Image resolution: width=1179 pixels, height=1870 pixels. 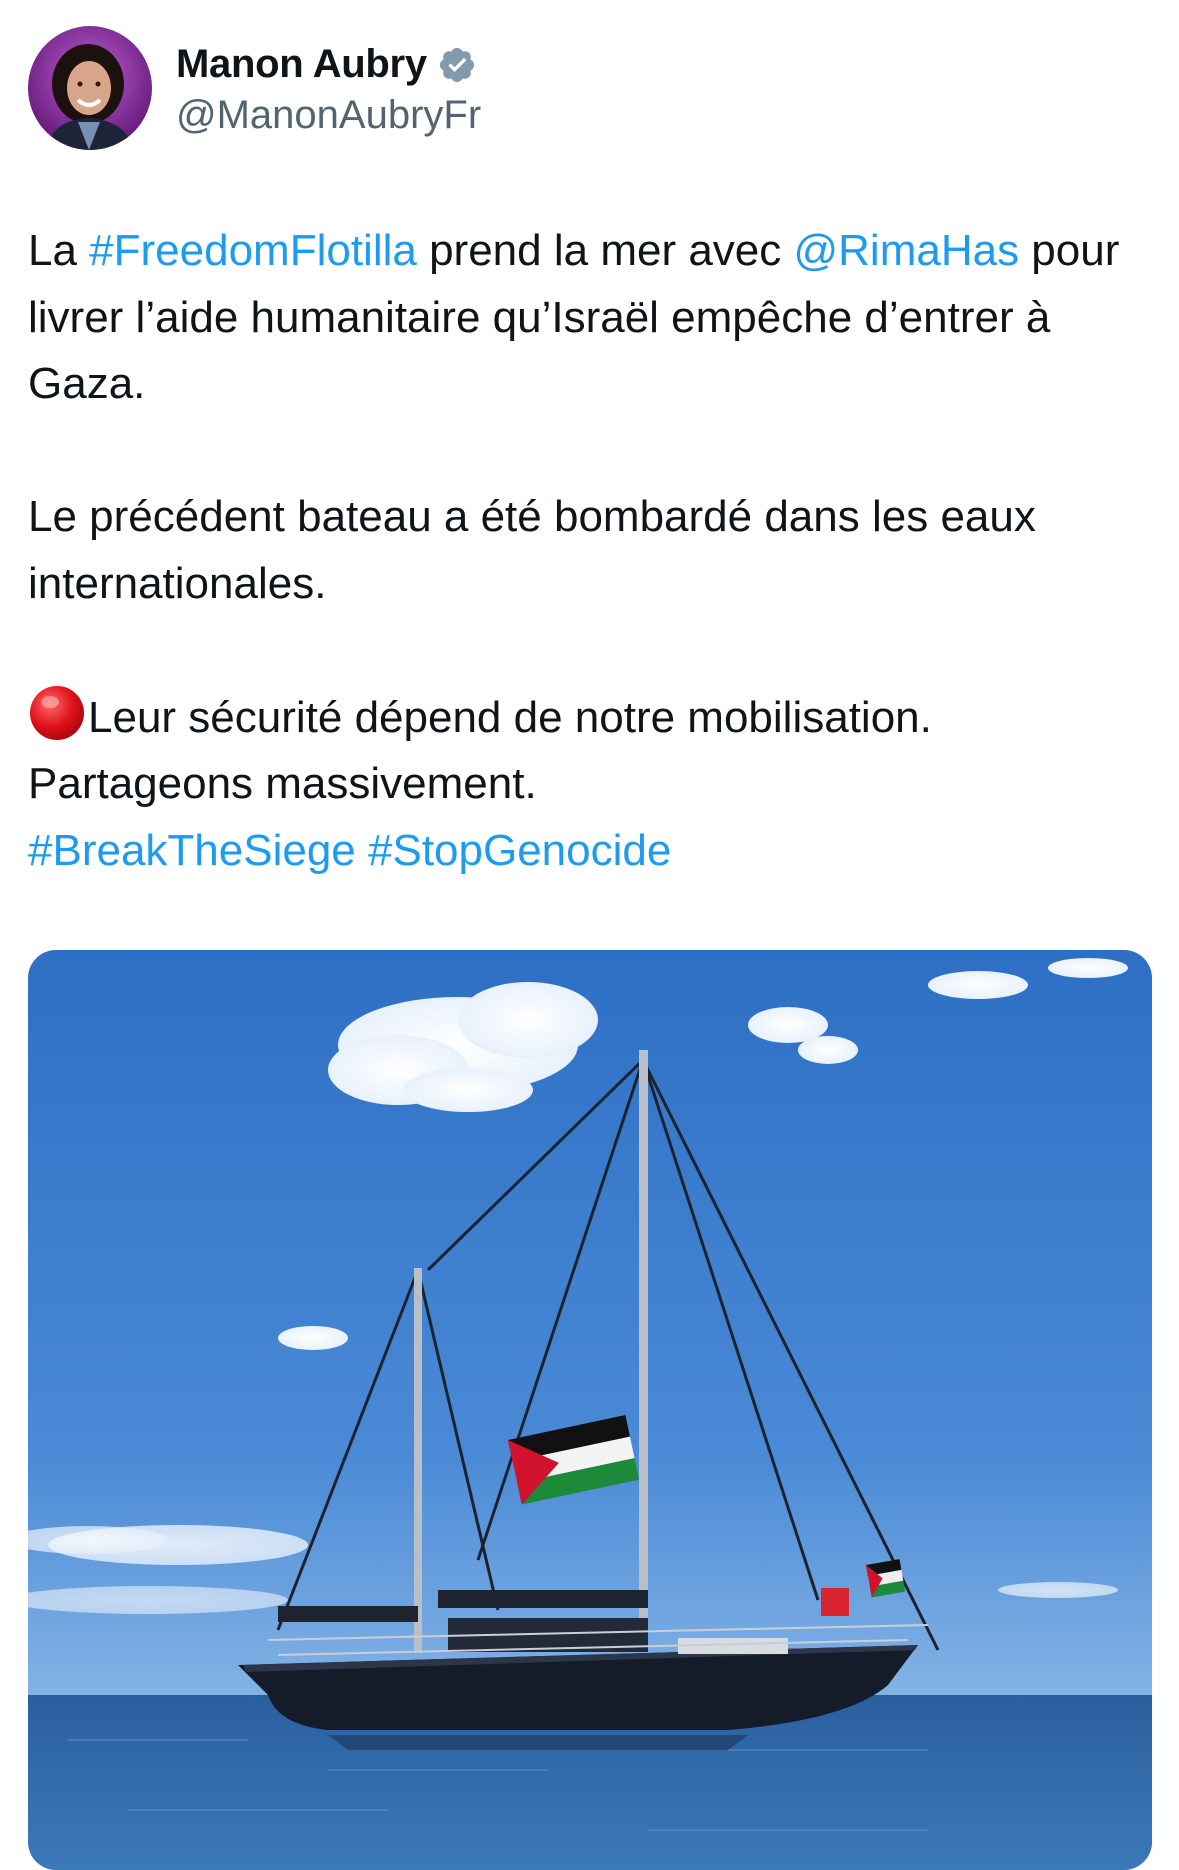 What do you see at coordinates (282, 783) in the screenshot?
I see `tweet-line: Partageons massivement.` at bounding box center [282, 783].